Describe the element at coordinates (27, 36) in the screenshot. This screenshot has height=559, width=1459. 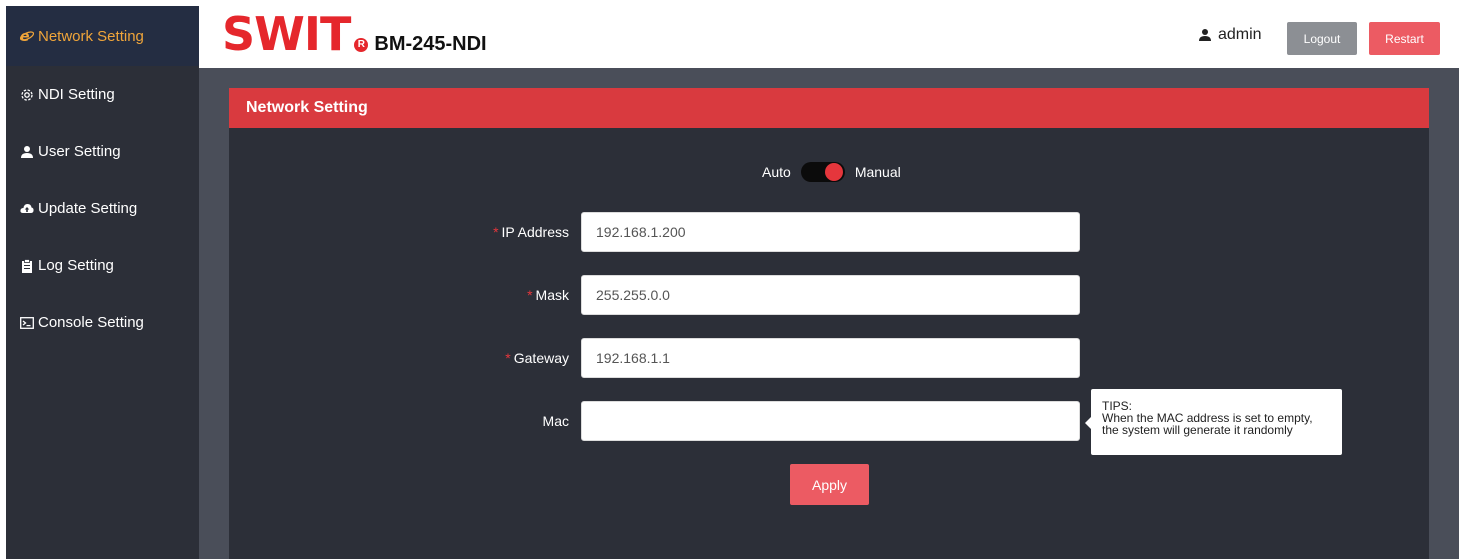
I see `ie-e-icon: e` at that location.